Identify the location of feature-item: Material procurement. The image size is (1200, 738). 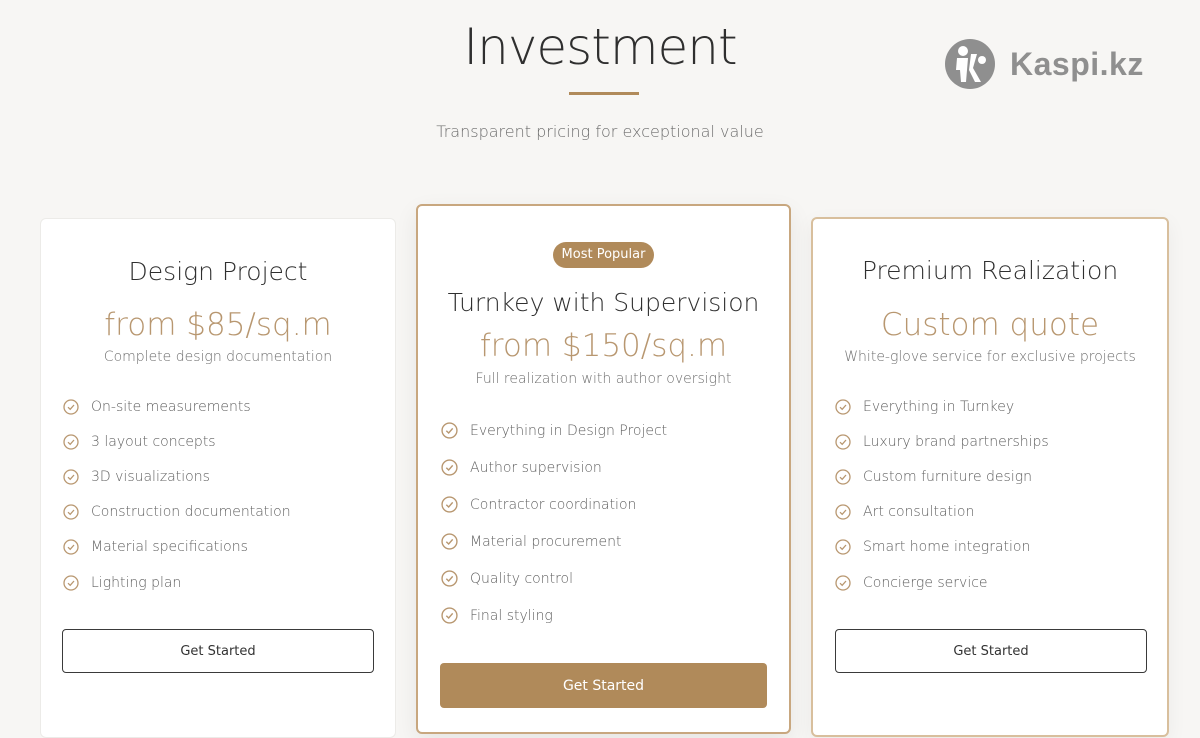
(554, 541).